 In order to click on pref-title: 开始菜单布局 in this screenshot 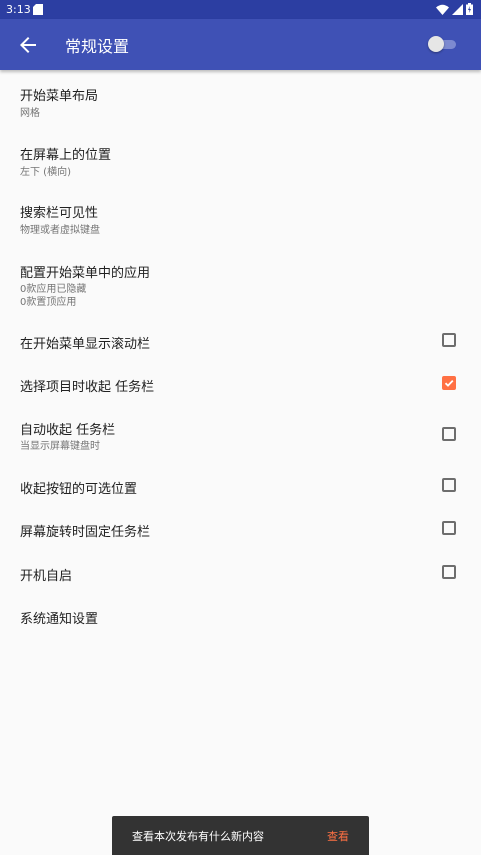, I will do `click(59, 96)`.